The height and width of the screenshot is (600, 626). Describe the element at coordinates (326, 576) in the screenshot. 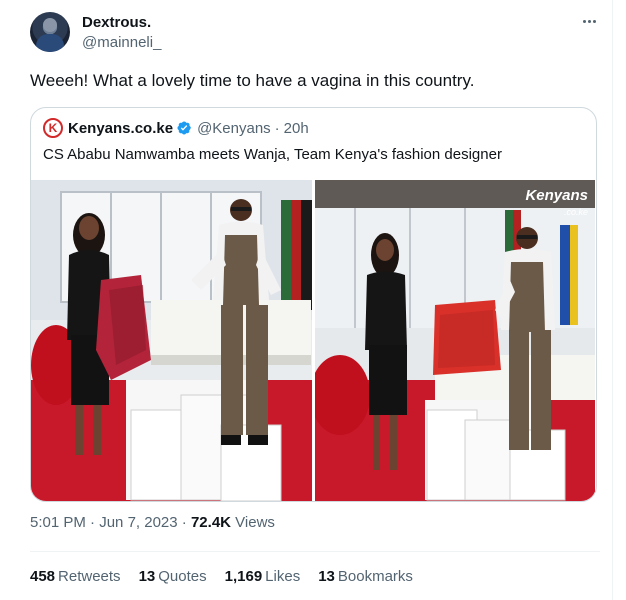

I see `bookmarks-count: 13` at that location.